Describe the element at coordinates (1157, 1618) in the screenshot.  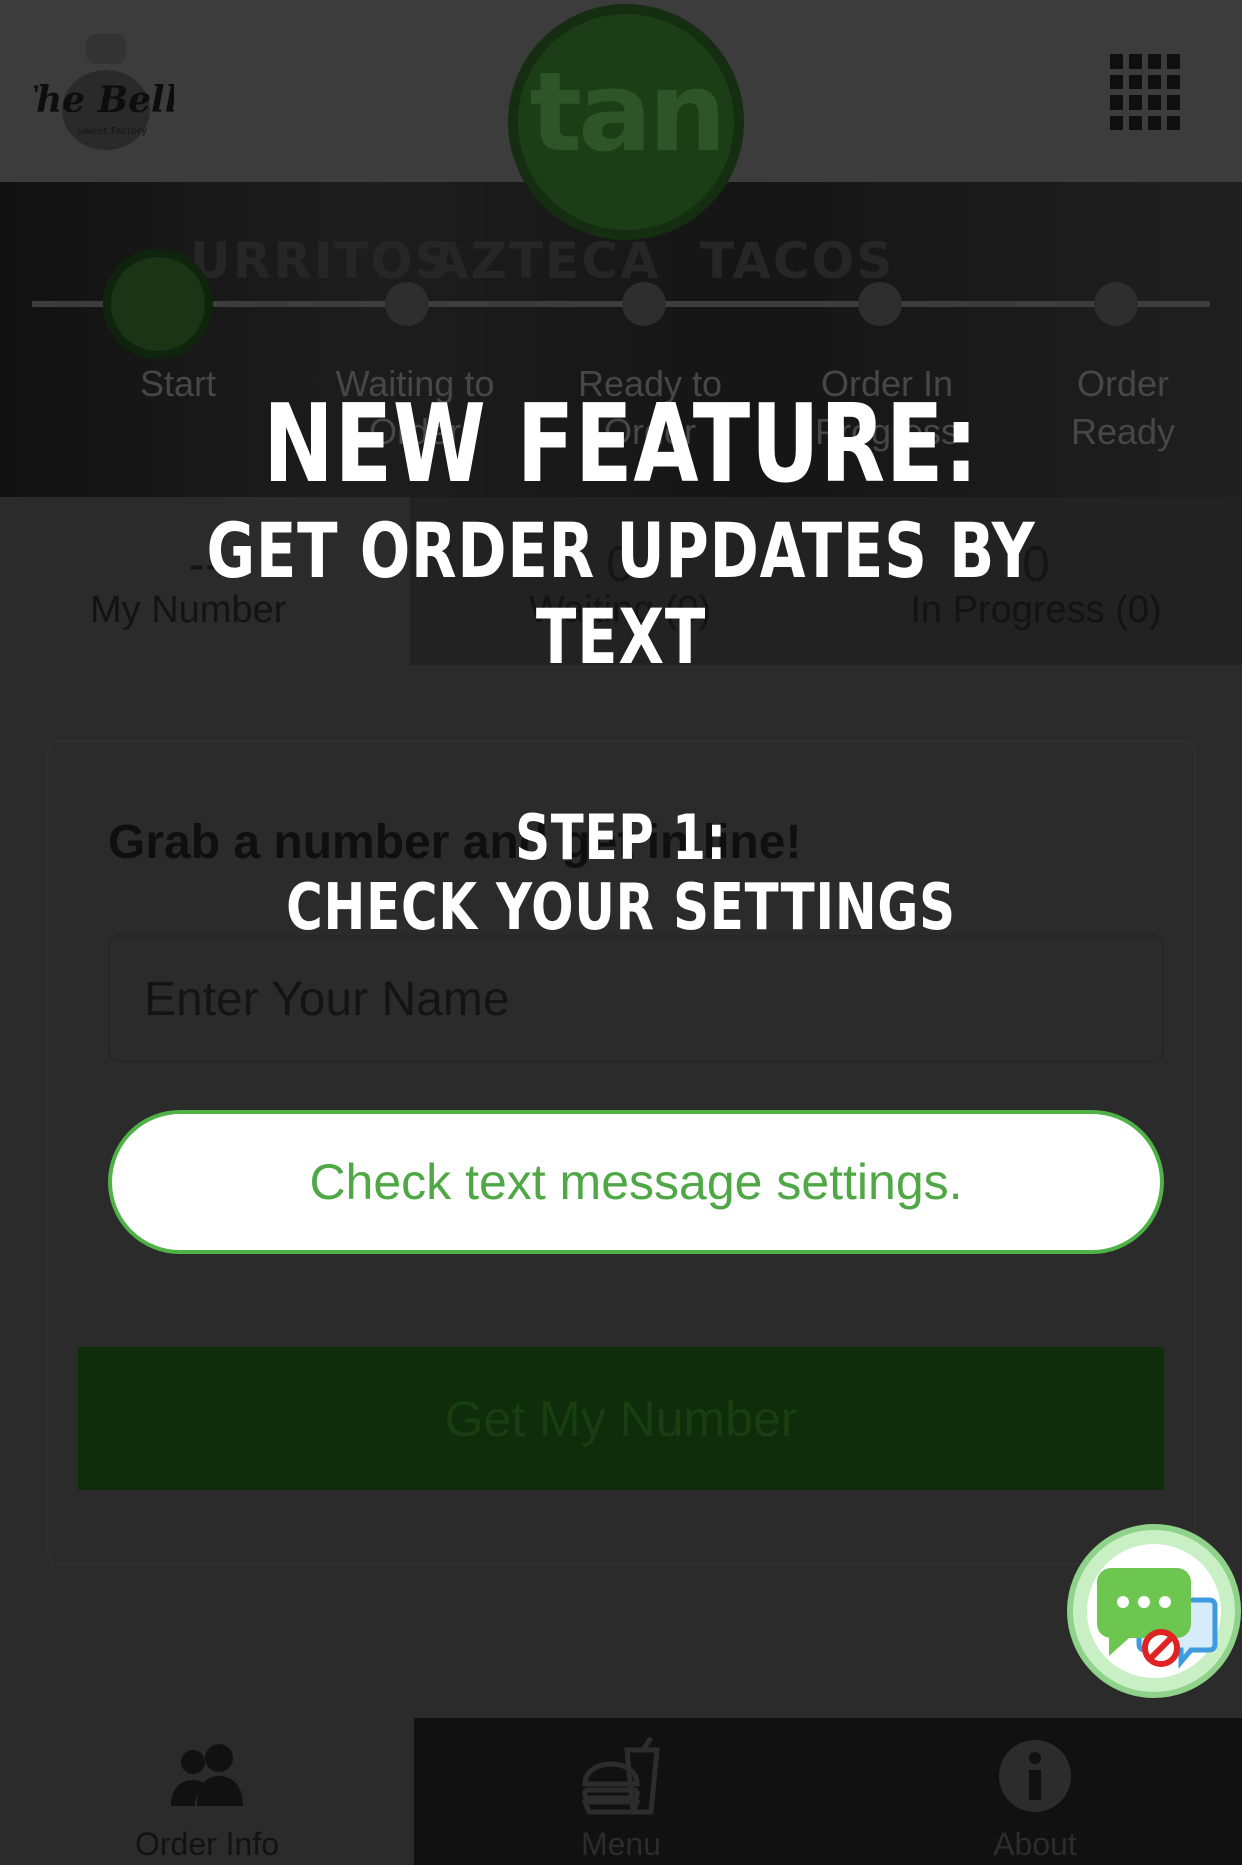
I see `sms-disabled-icon` at that location.